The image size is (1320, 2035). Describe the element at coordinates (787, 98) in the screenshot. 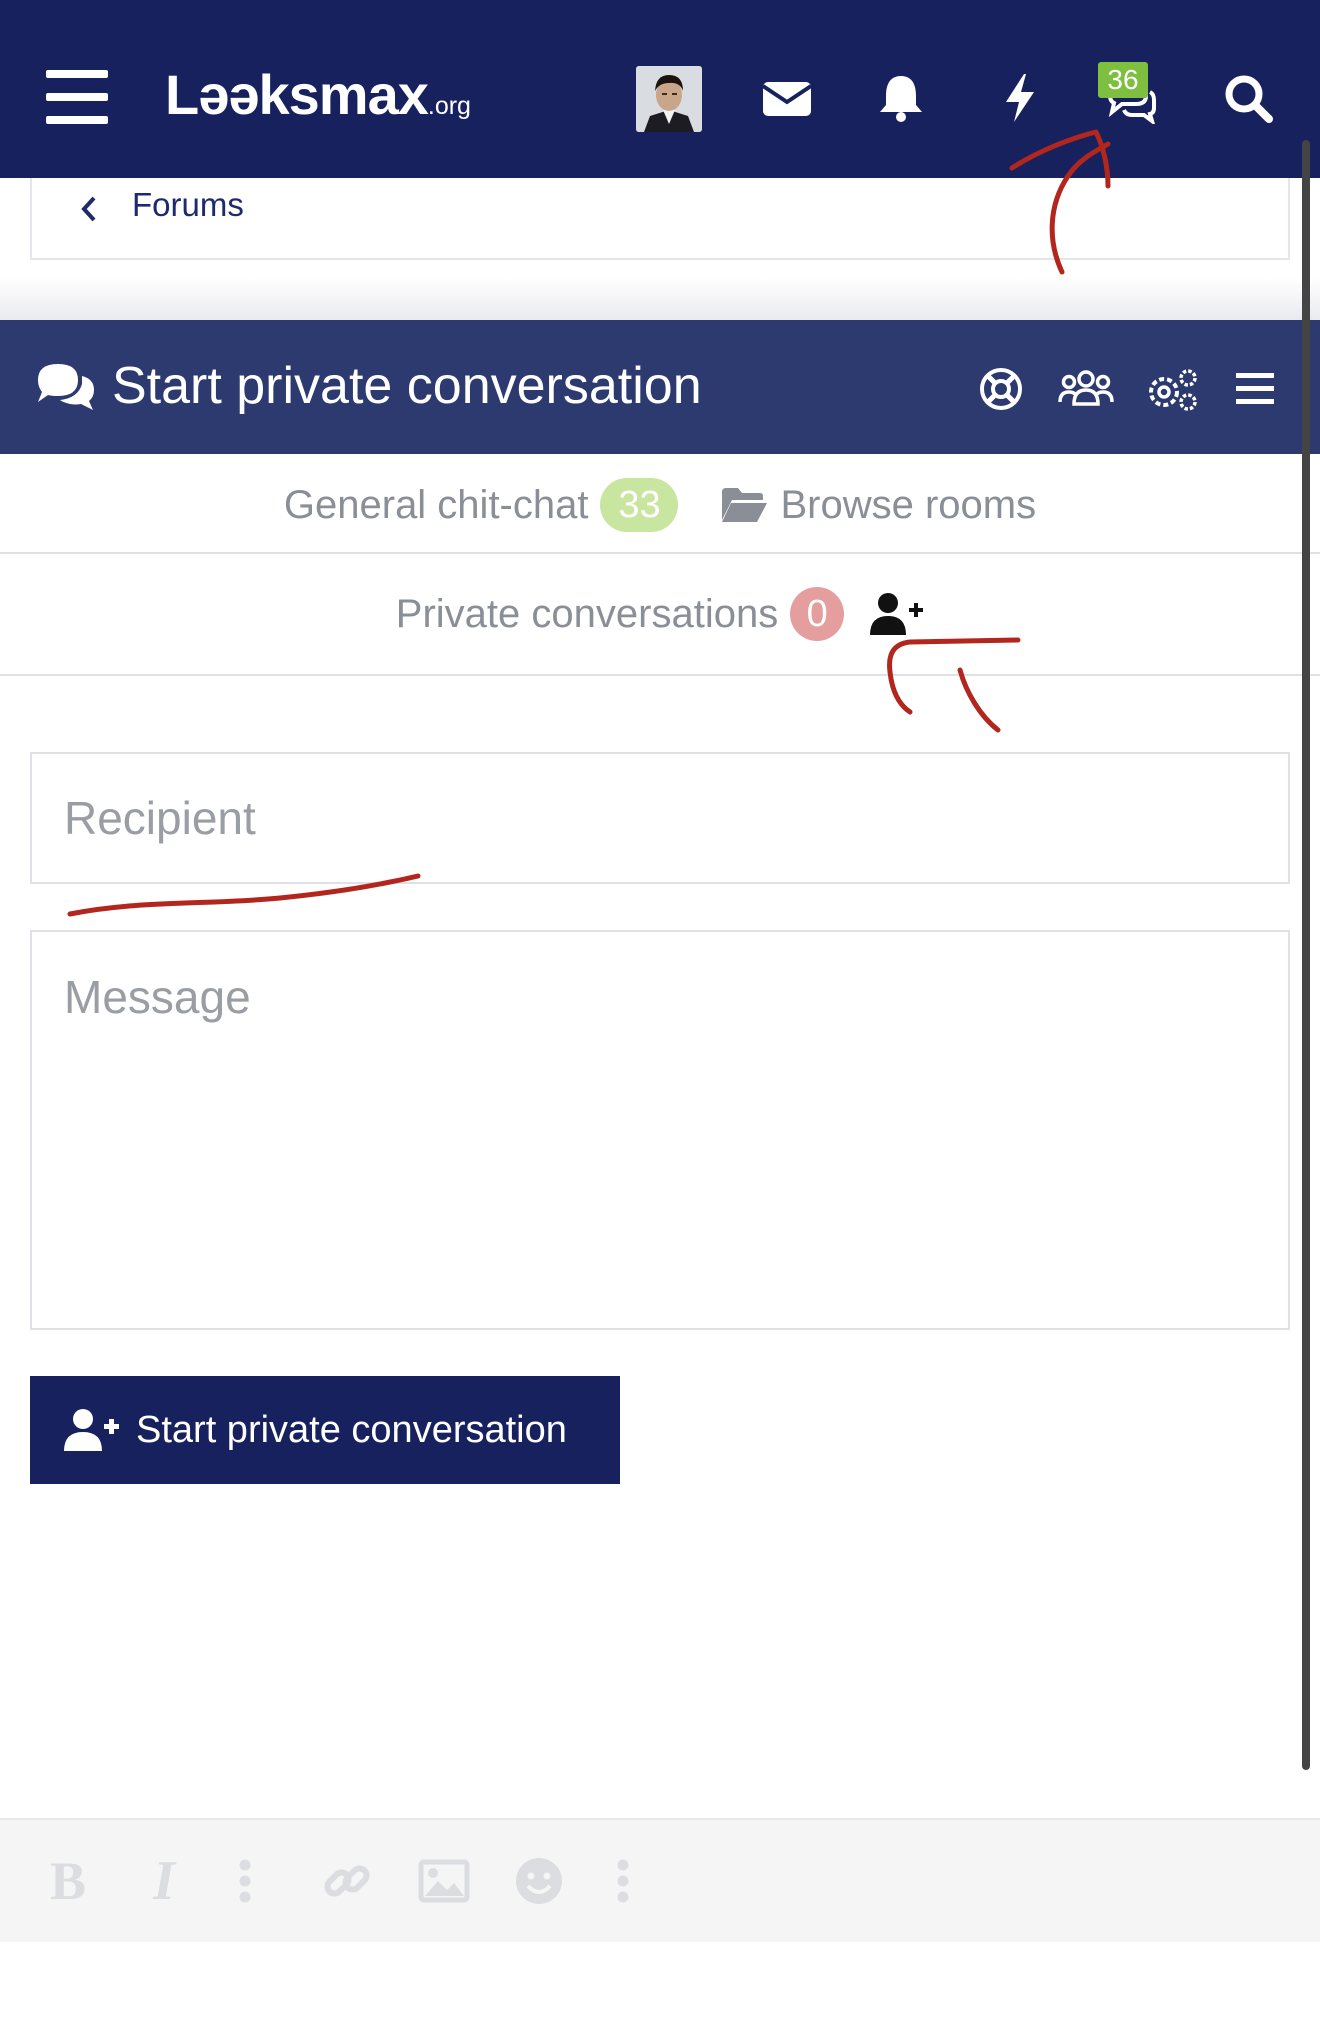

I see `envelope-icon` at that location.